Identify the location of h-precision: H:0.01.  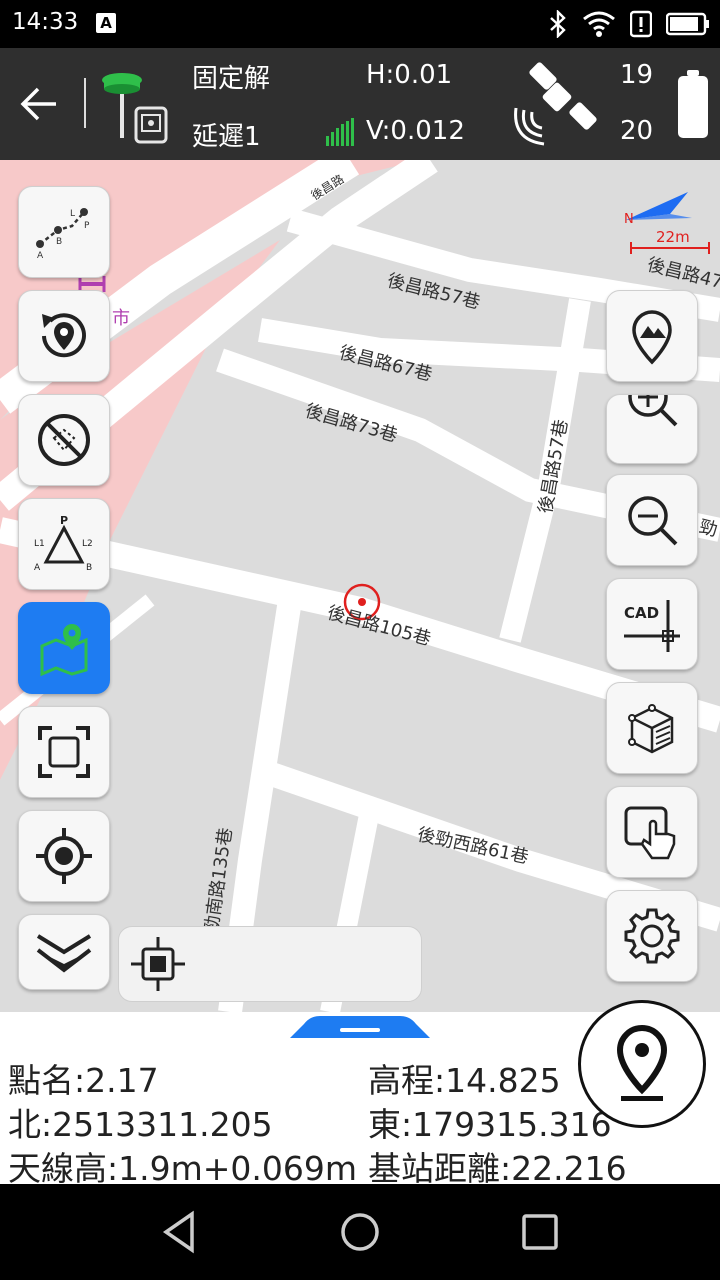
(409, 75).